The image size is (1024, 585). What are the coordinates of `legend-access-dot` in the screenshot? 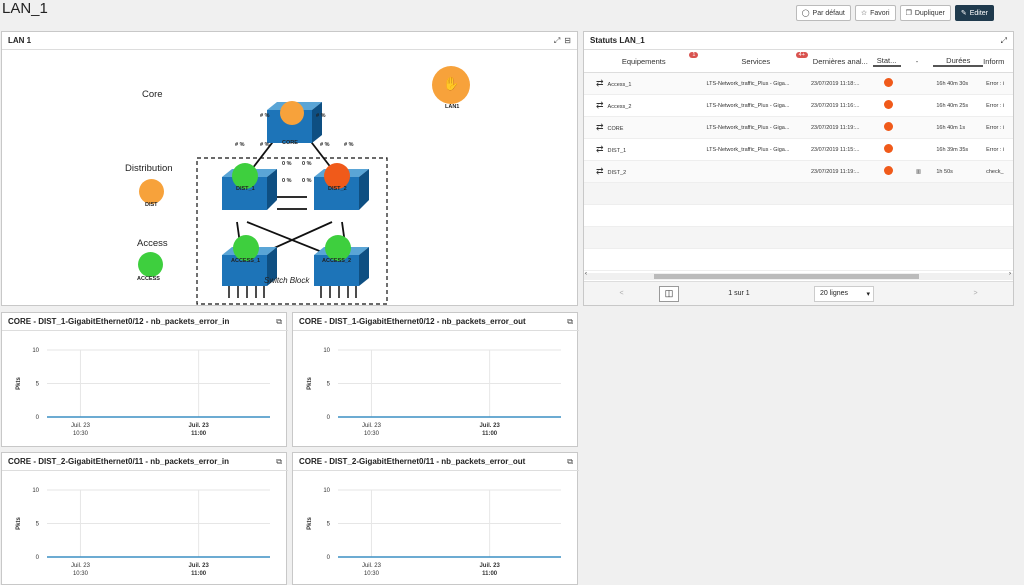 It's located at (150, 264).